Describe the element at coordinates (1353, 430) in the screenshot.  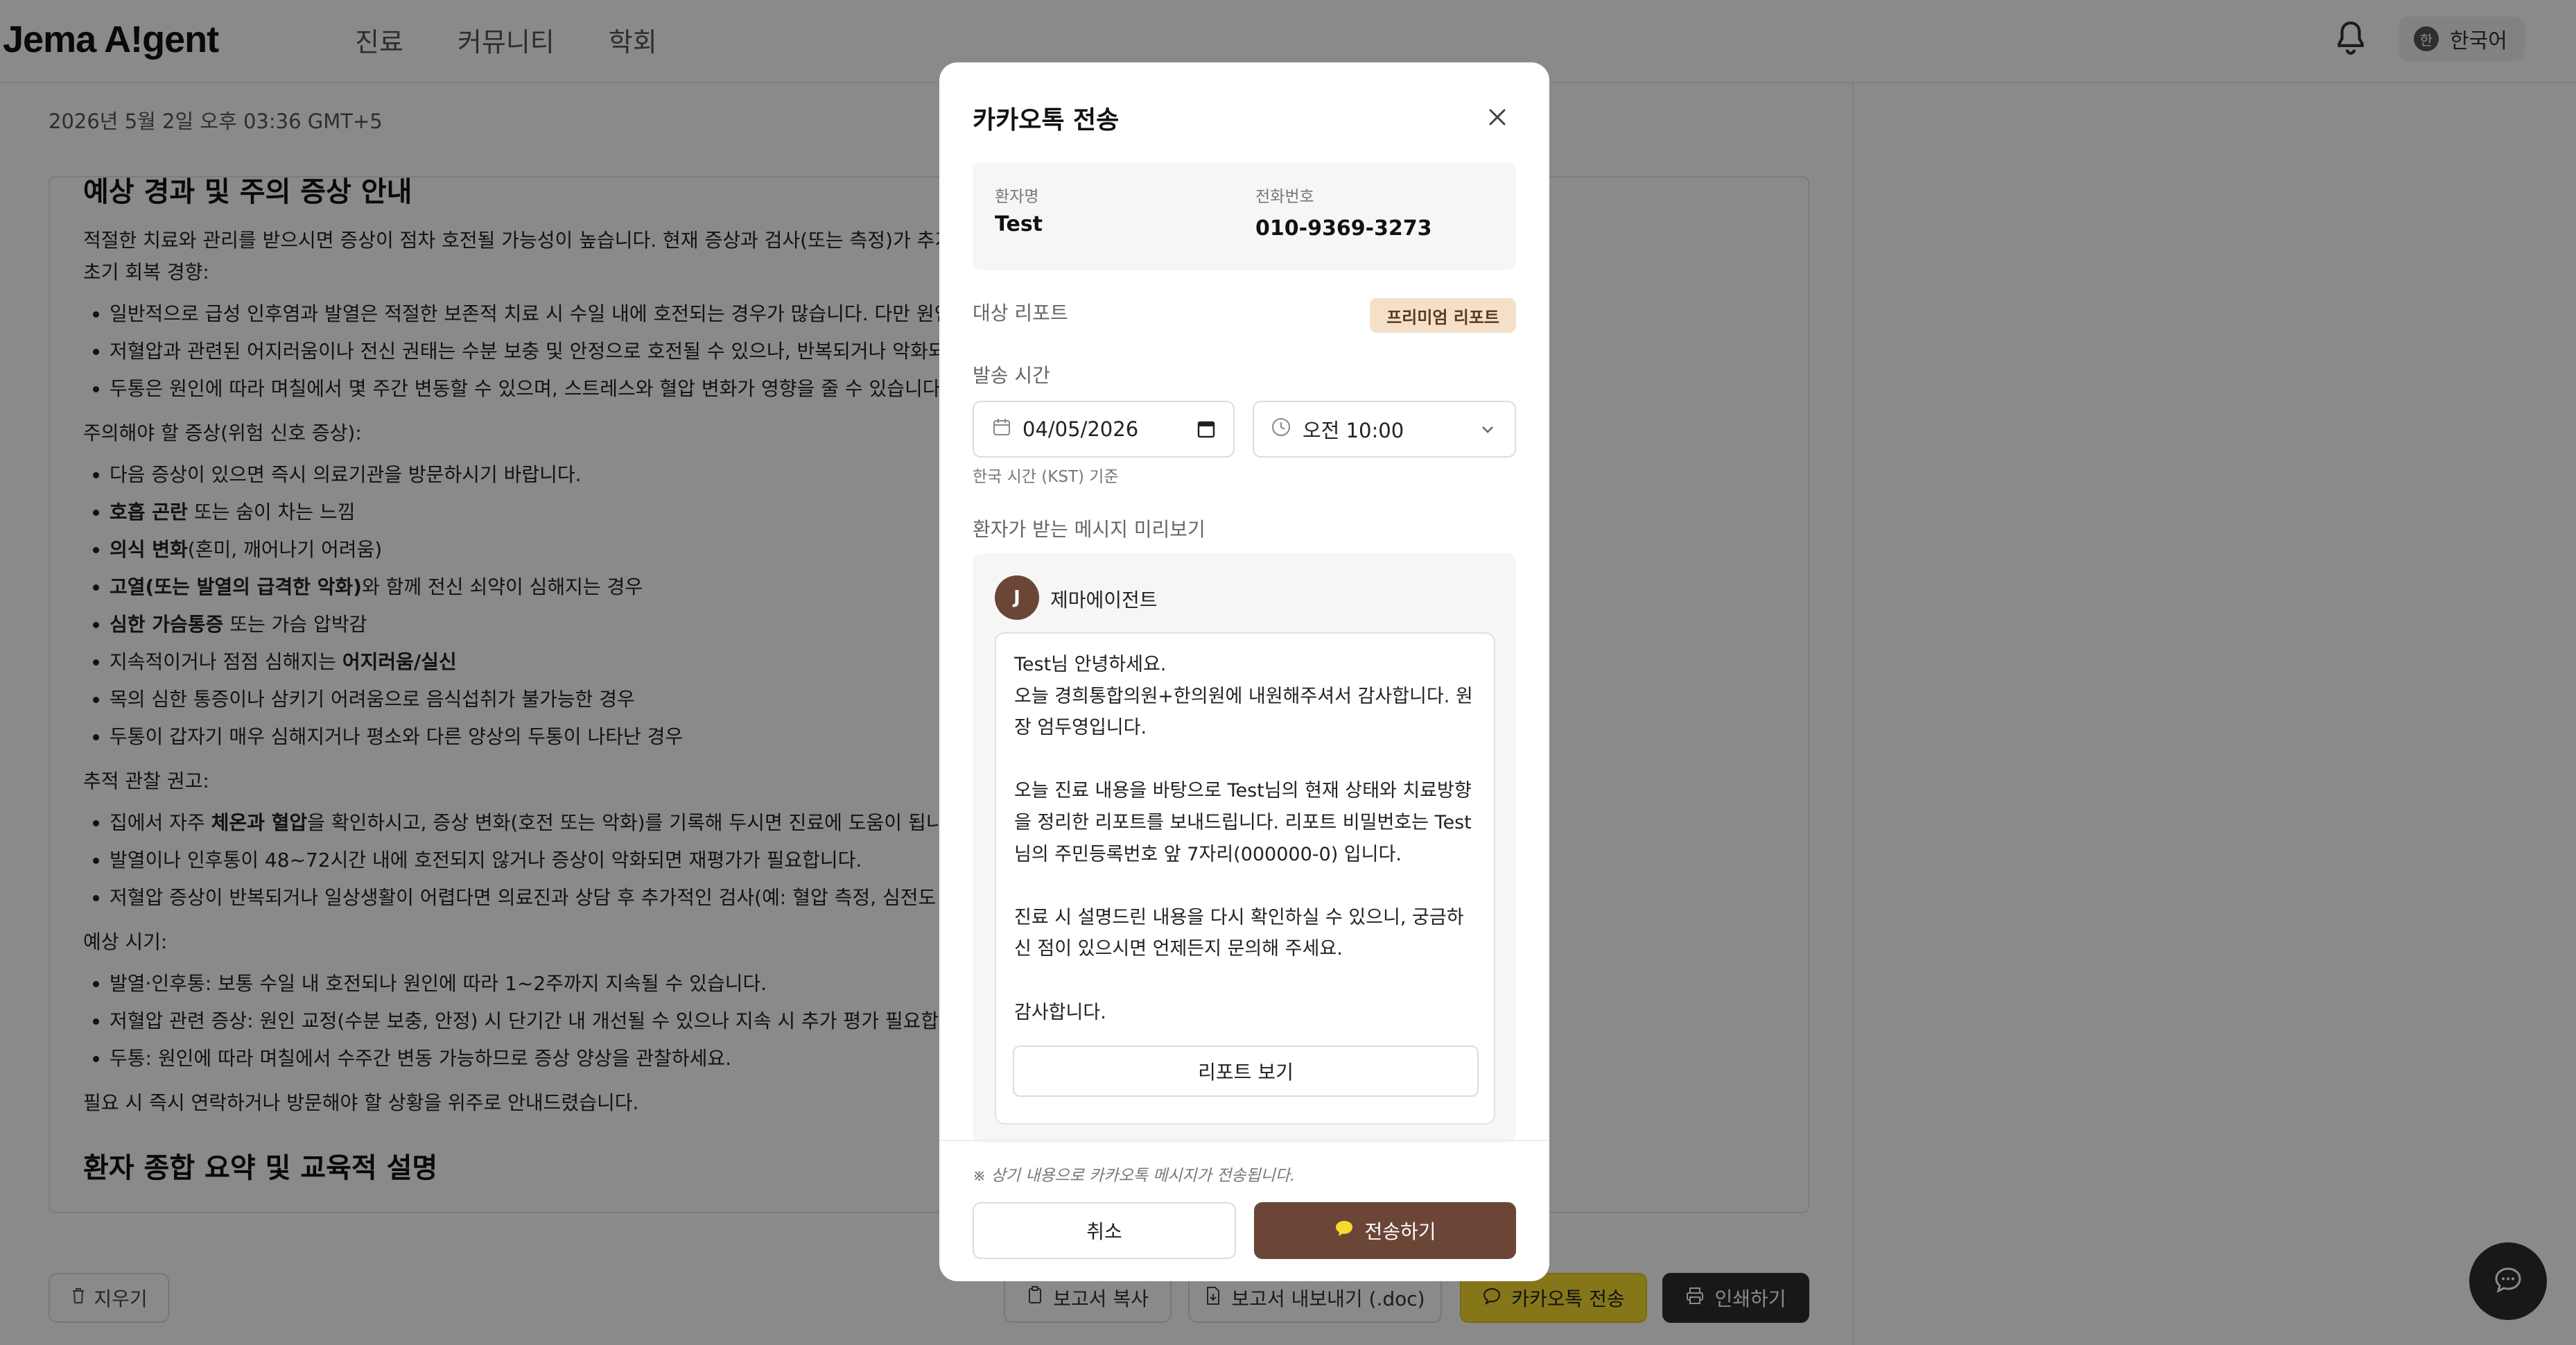
I see `time-value: 오전 10:00` at that location.